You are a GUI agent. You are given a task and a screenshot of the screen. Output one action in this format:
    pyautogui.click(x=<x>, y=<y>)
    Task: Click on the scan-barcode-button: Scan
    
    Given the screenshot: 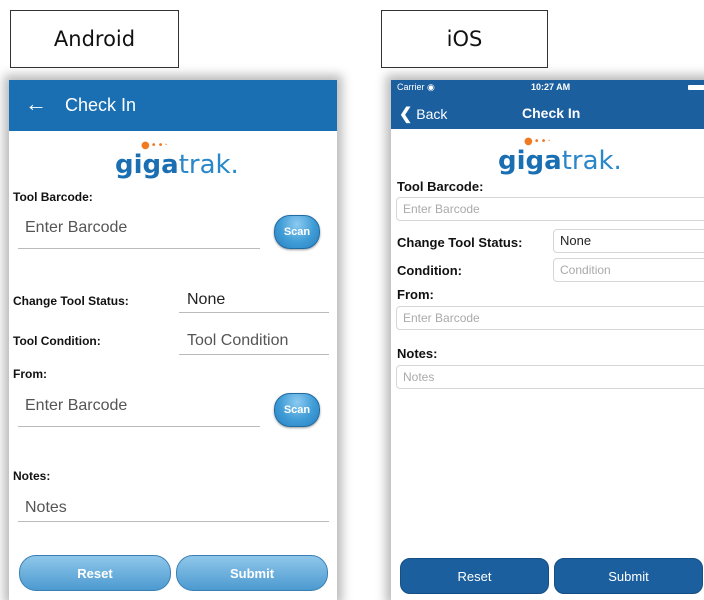 What is the action you would take?
    pyautogui.click(x=297, y=232)
    